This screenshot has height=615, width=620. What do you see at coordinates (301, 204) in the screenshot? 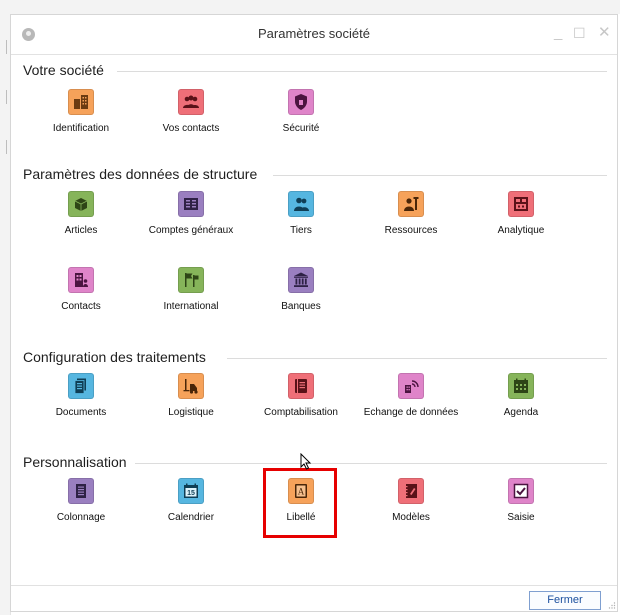
I see `people-icon` at bounding box center [301, 204].